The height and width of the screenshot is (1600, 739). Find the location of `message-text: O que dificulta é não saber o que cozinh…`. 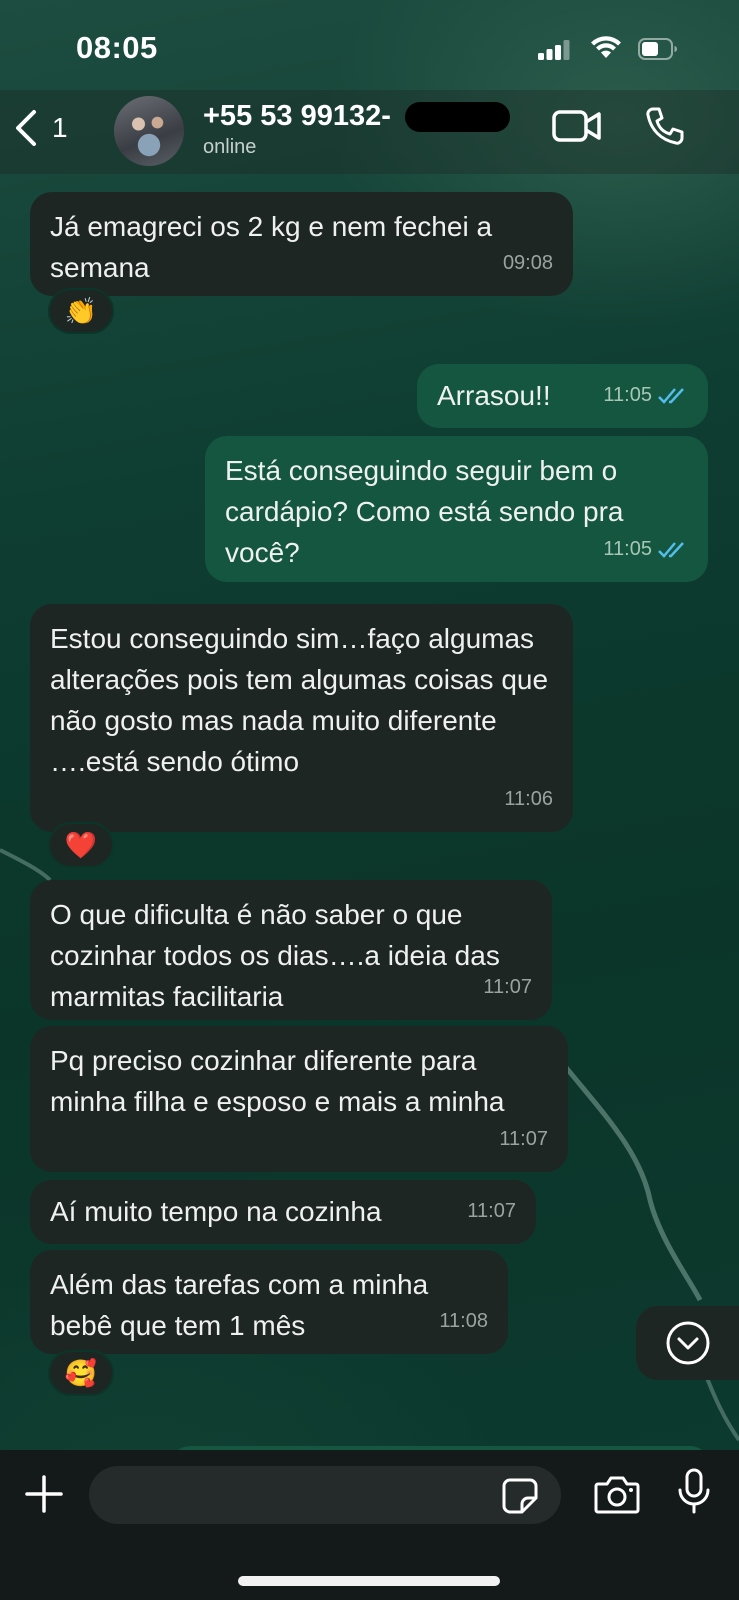

message-text: O que dificulta é não saber o que cozinh… is located at coordinates (275, 955).